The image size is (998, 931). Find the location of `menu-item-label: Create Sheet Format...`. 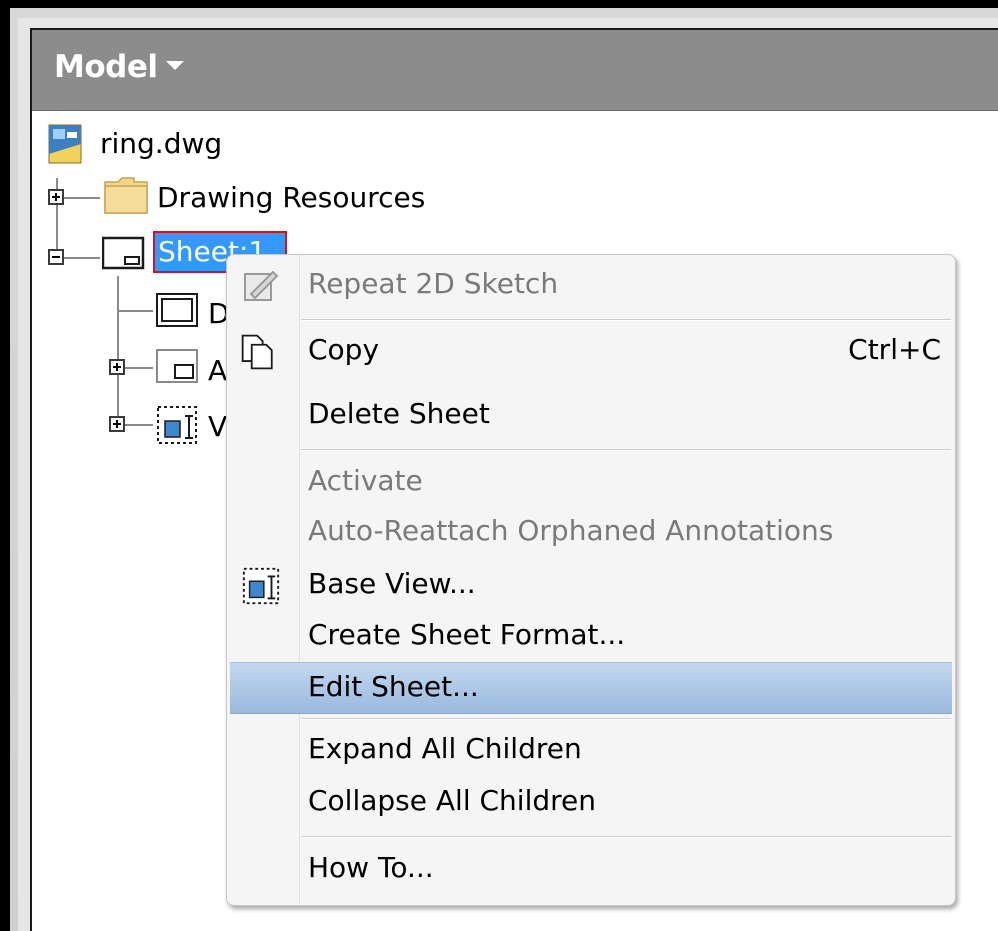

menu-item-label: Create Sheet Format... is located at coordinates (467, 634).